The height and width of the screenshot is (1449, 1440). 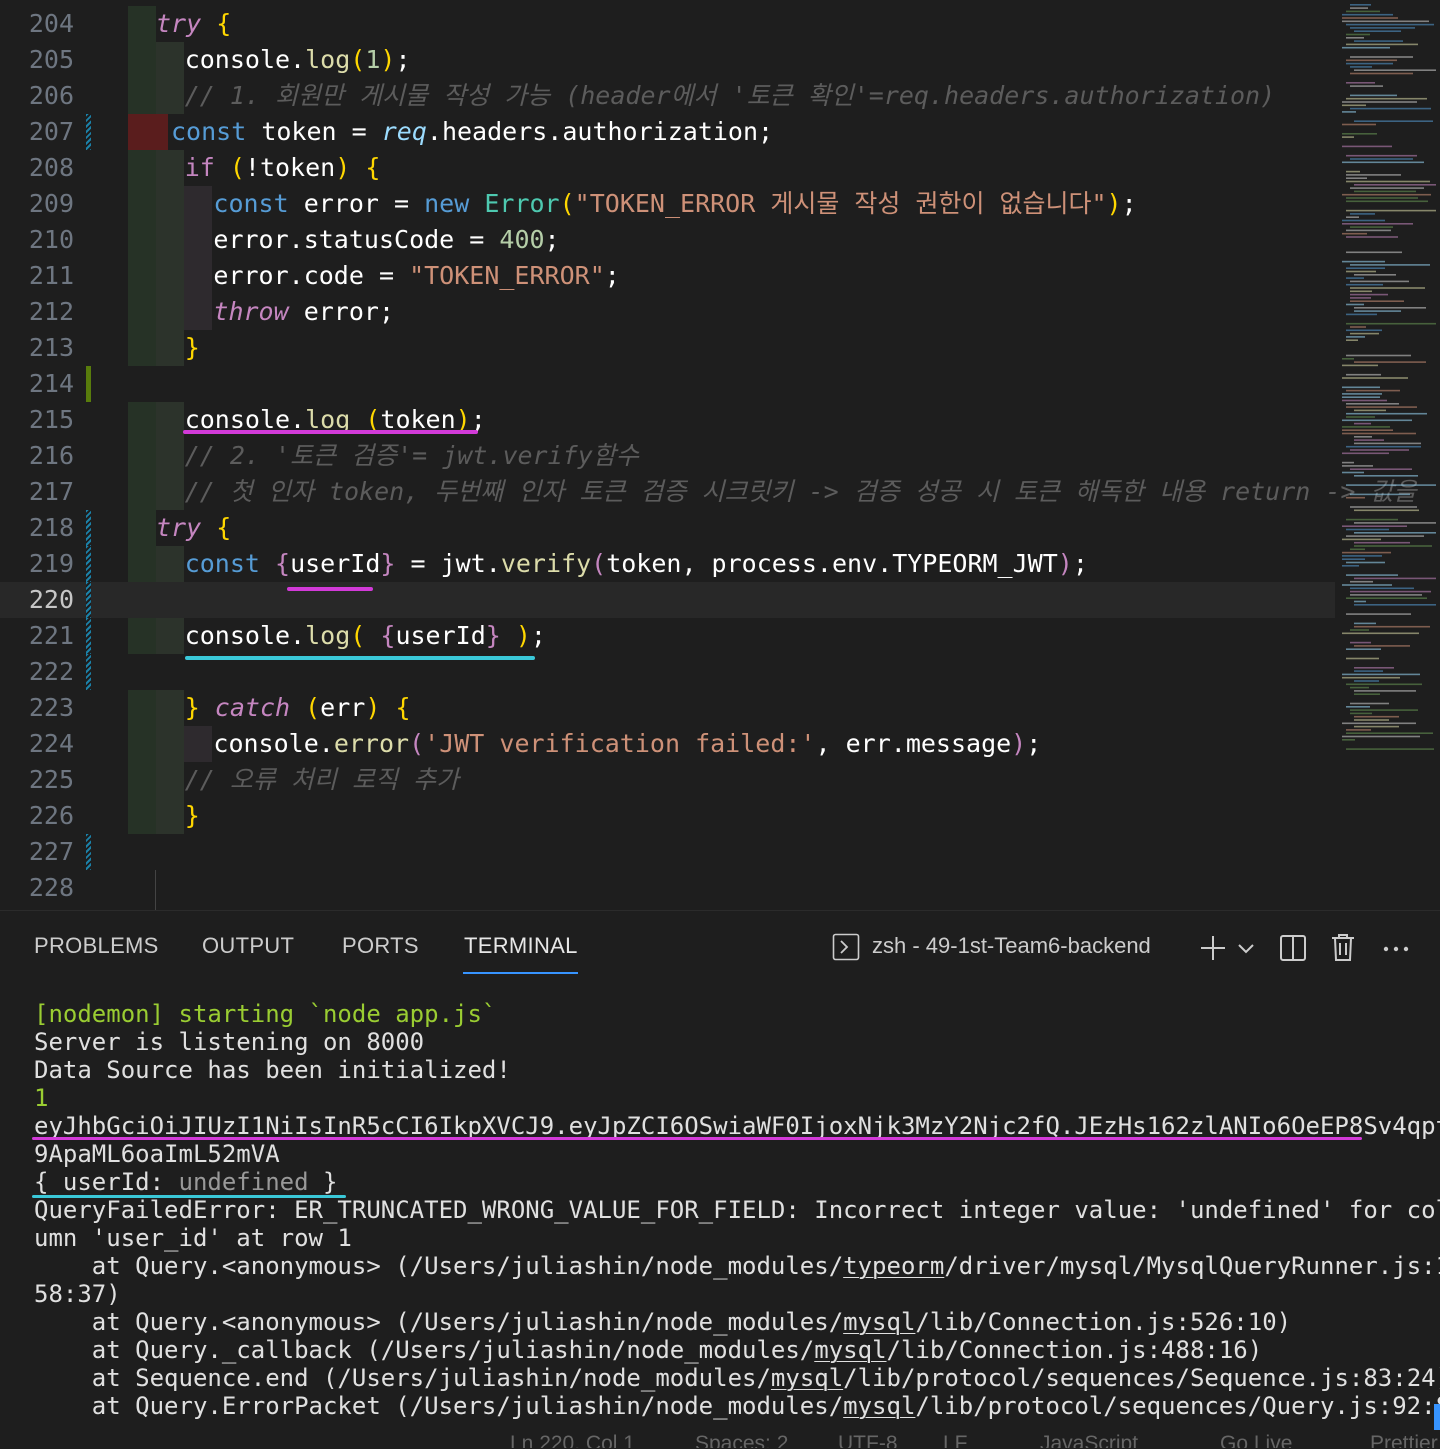 What do you see at coordinates (1213, 948) in the screenshot?
I see `plus-icon` at bounding box center [1213, 948].